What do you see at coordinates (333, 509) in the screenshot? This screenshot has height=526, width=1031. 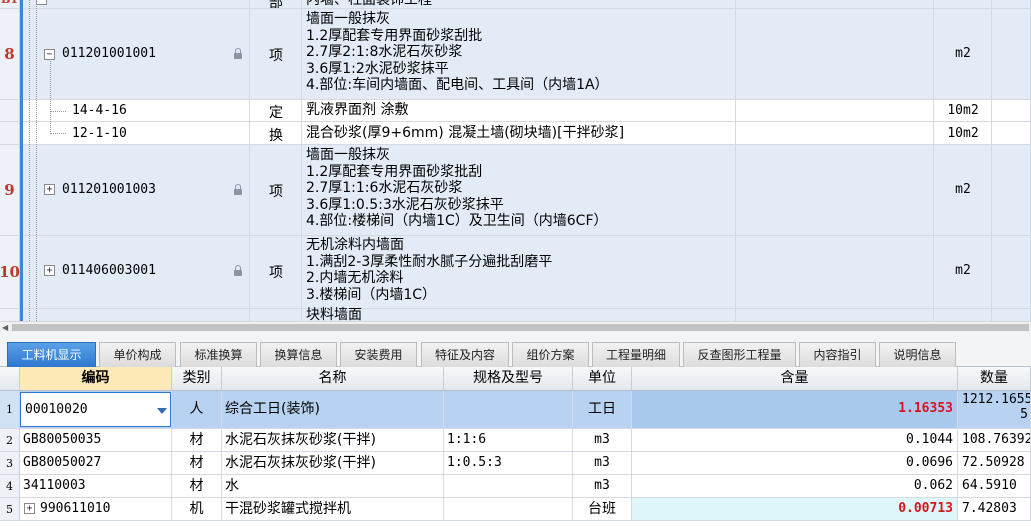 I see `name-cell: 干混砂浆罐式搅拌机` at bounding box center [333, 509].